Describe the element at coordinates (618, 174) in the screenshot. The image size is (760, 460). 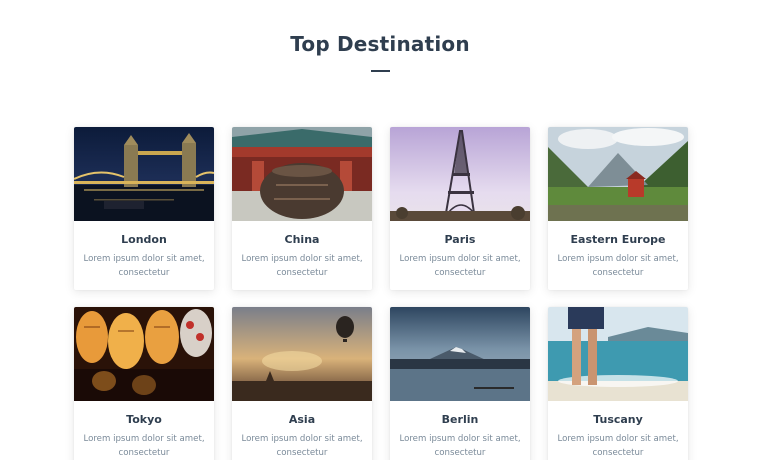
I see `mountain-valley-house-photo` at that location.